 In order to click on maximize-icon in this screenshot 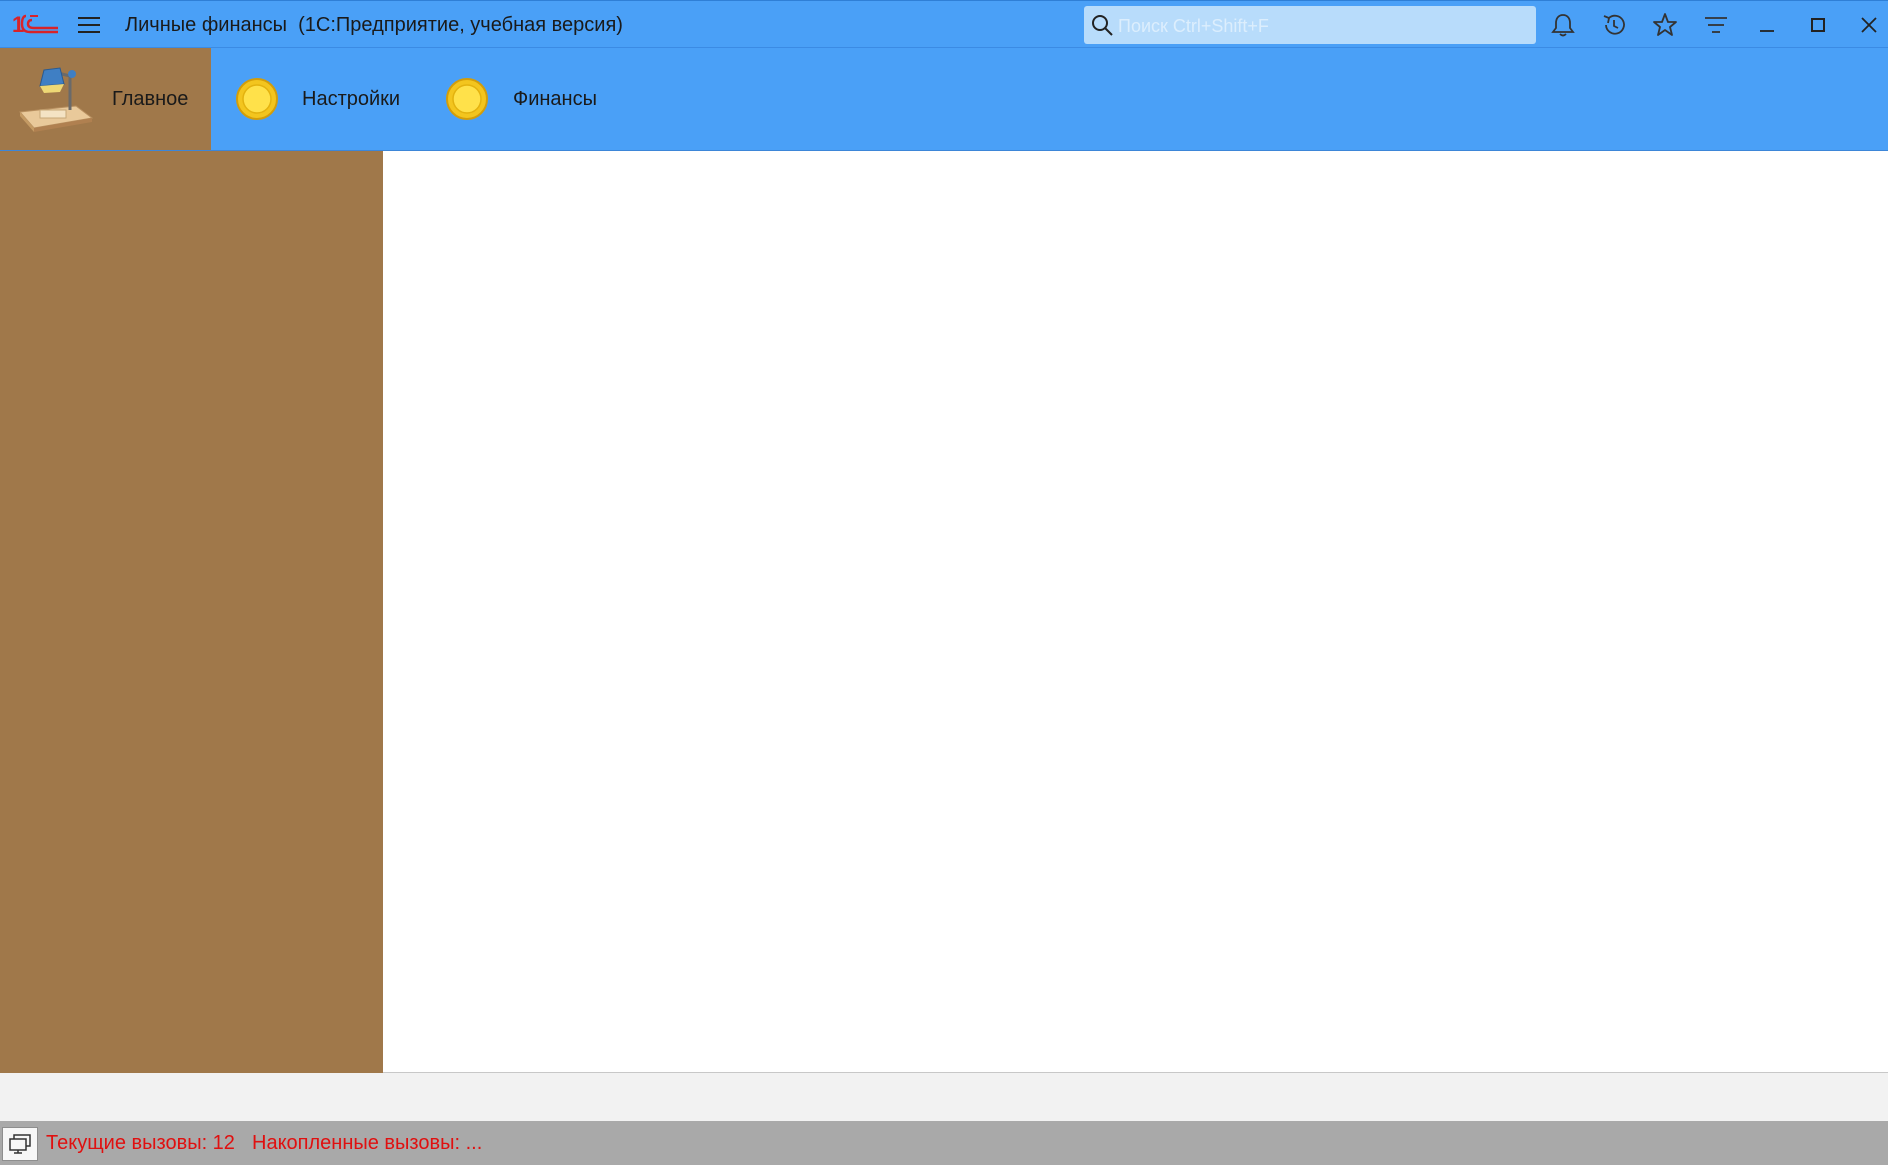, I will do `click(1818, 25)`.